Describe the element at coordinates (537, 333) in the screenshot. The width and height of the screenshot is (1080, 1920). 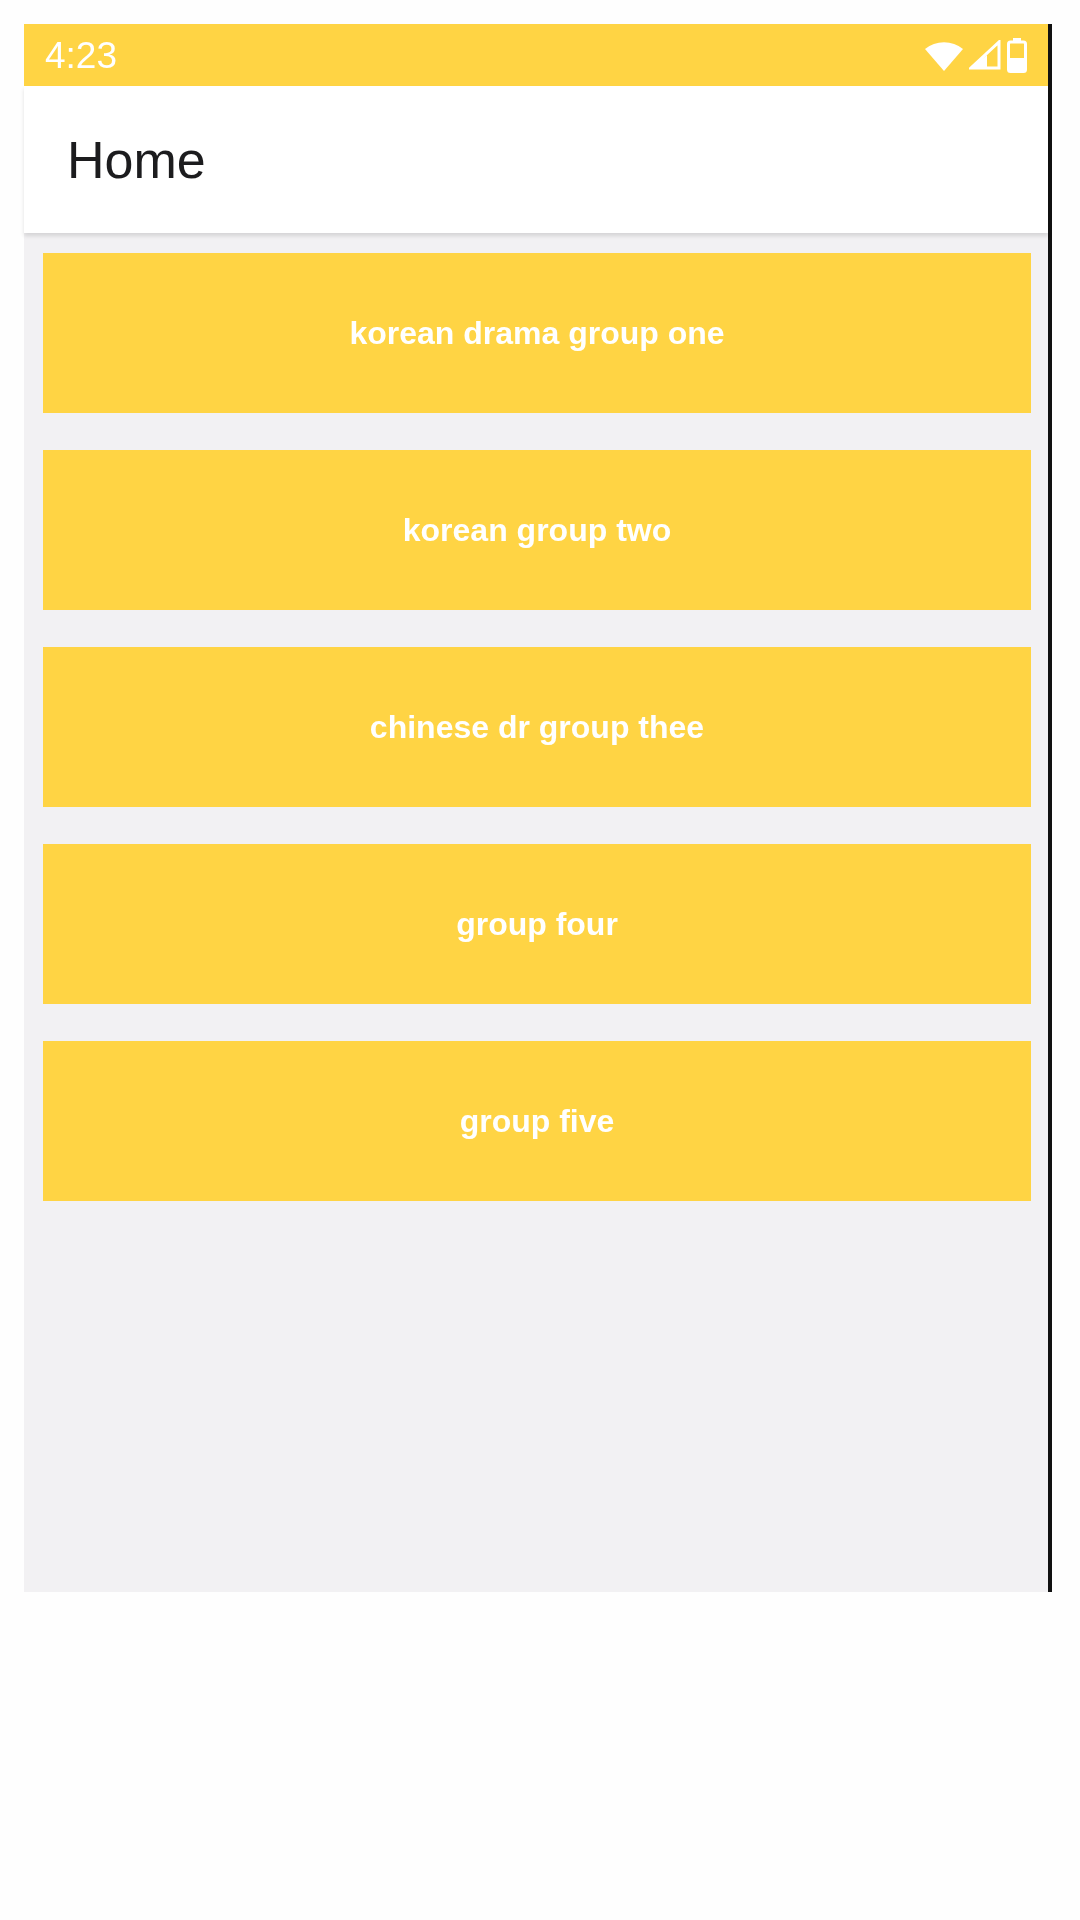
I see `group-button: korean drama group one` at that location.